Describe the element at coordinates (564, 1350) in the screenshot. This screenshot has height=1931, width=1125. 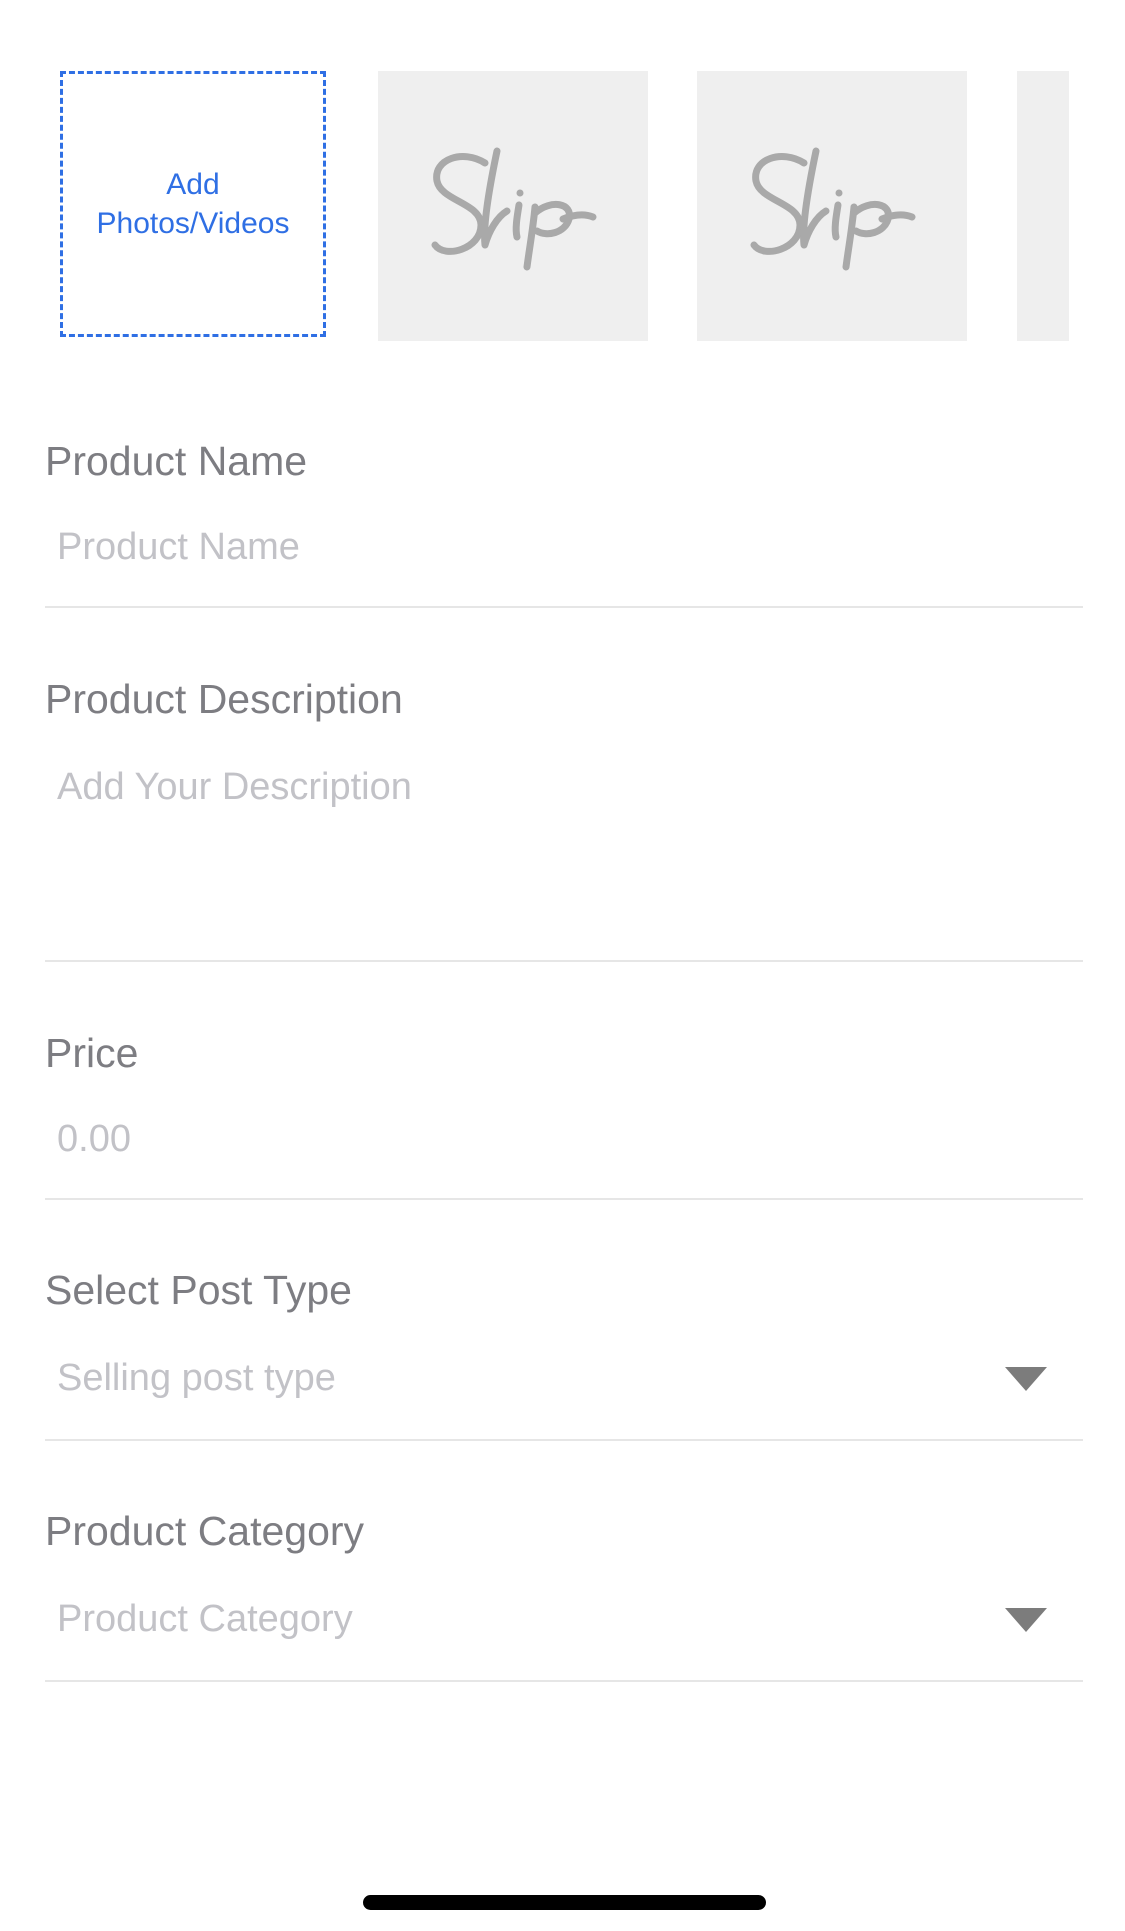
I see `post-type-field: Select Post Type Selling post type` at that location.